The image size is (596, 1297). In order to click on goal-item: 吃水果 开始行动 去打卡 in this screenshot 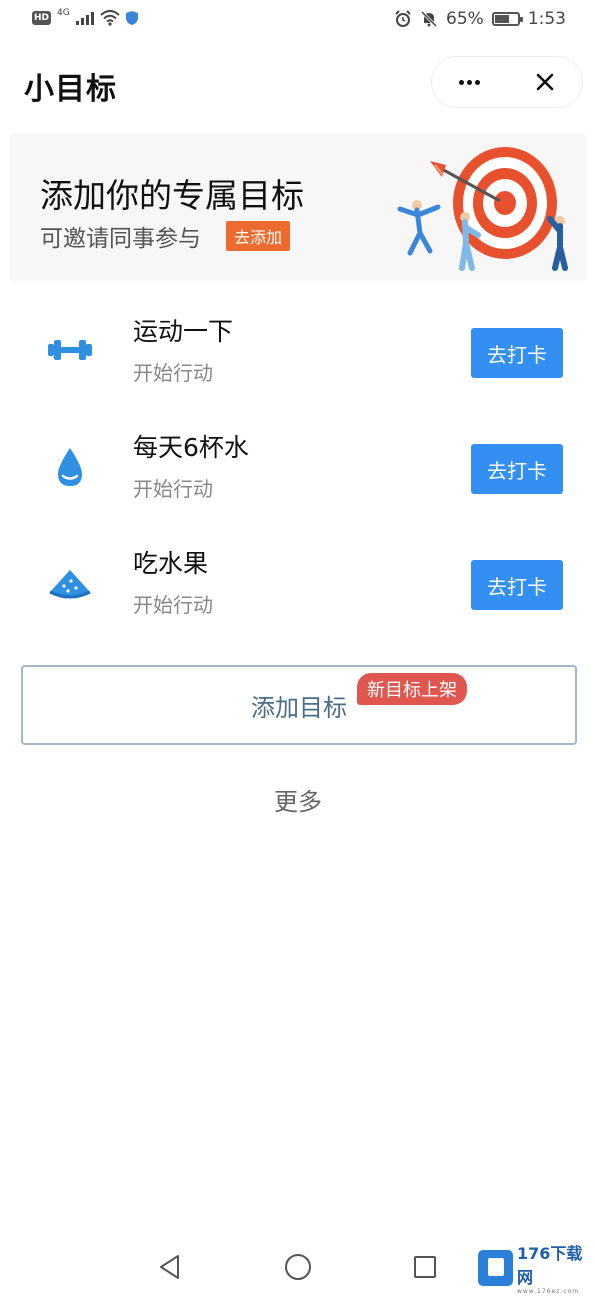, I will do `click(298, 584)`.